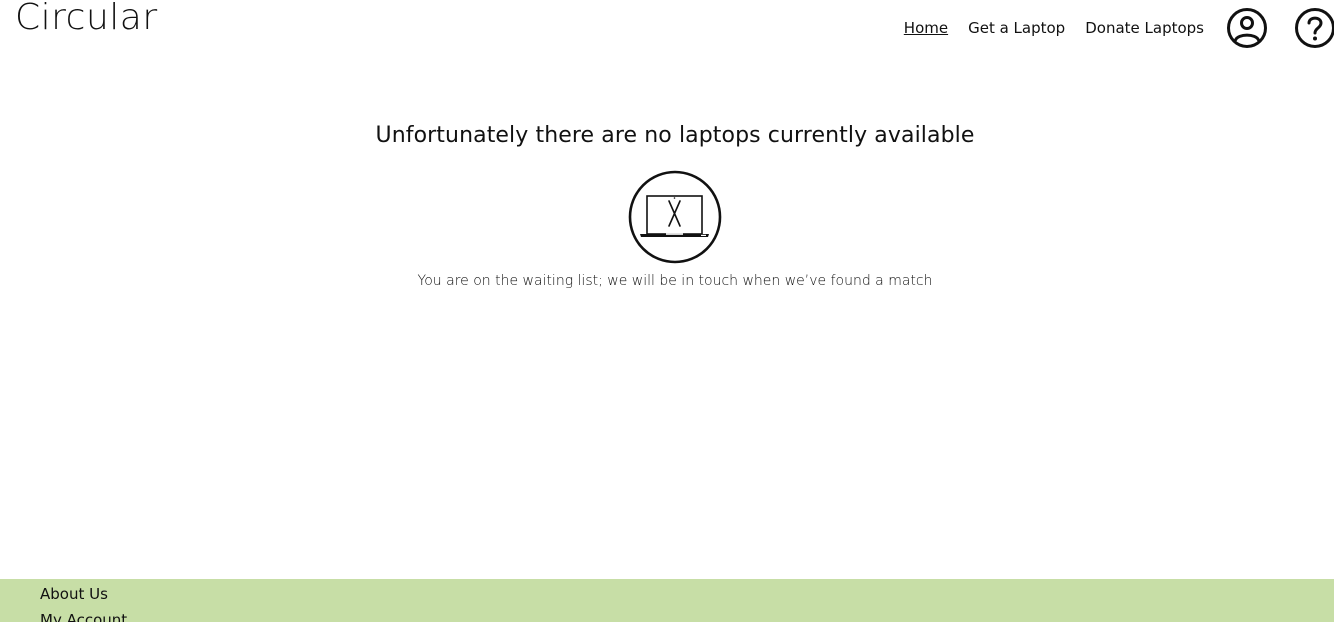 The height and width of the screenshot is (622, 1334). What do you see at coordinates (675, 217) in the screenshot?
I see `no-laptop-icon` at bounding box center [675, 217].